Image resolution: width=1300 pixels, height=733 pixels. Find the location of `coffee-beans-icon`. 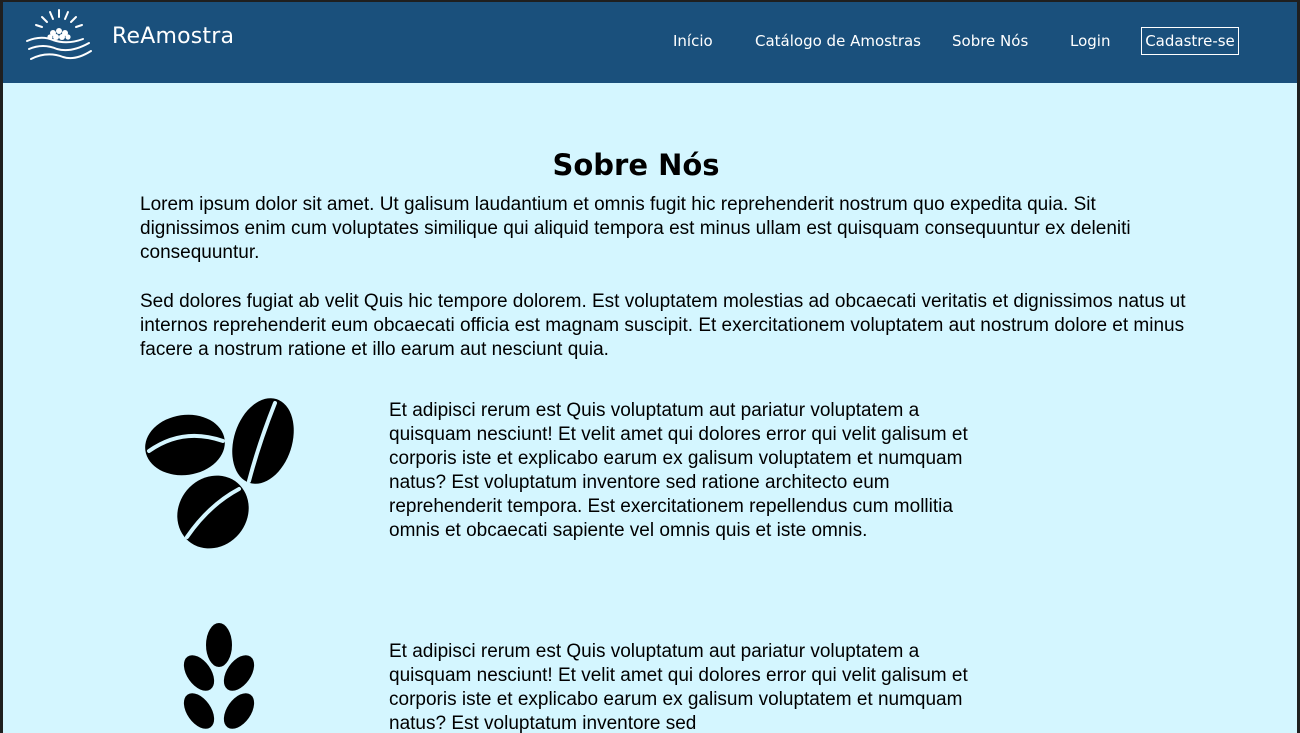

coffee-beans-icon is located at coordinates (219, 473).